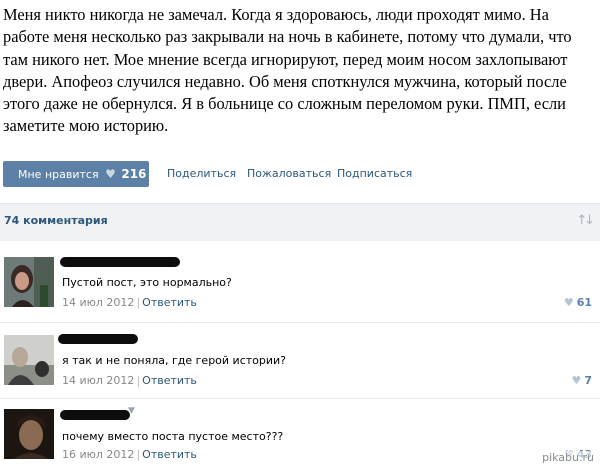 The width and height of the screenshot is (600, 470). I want to click on comments-count-title: 74 комментария, so click(56, 220).